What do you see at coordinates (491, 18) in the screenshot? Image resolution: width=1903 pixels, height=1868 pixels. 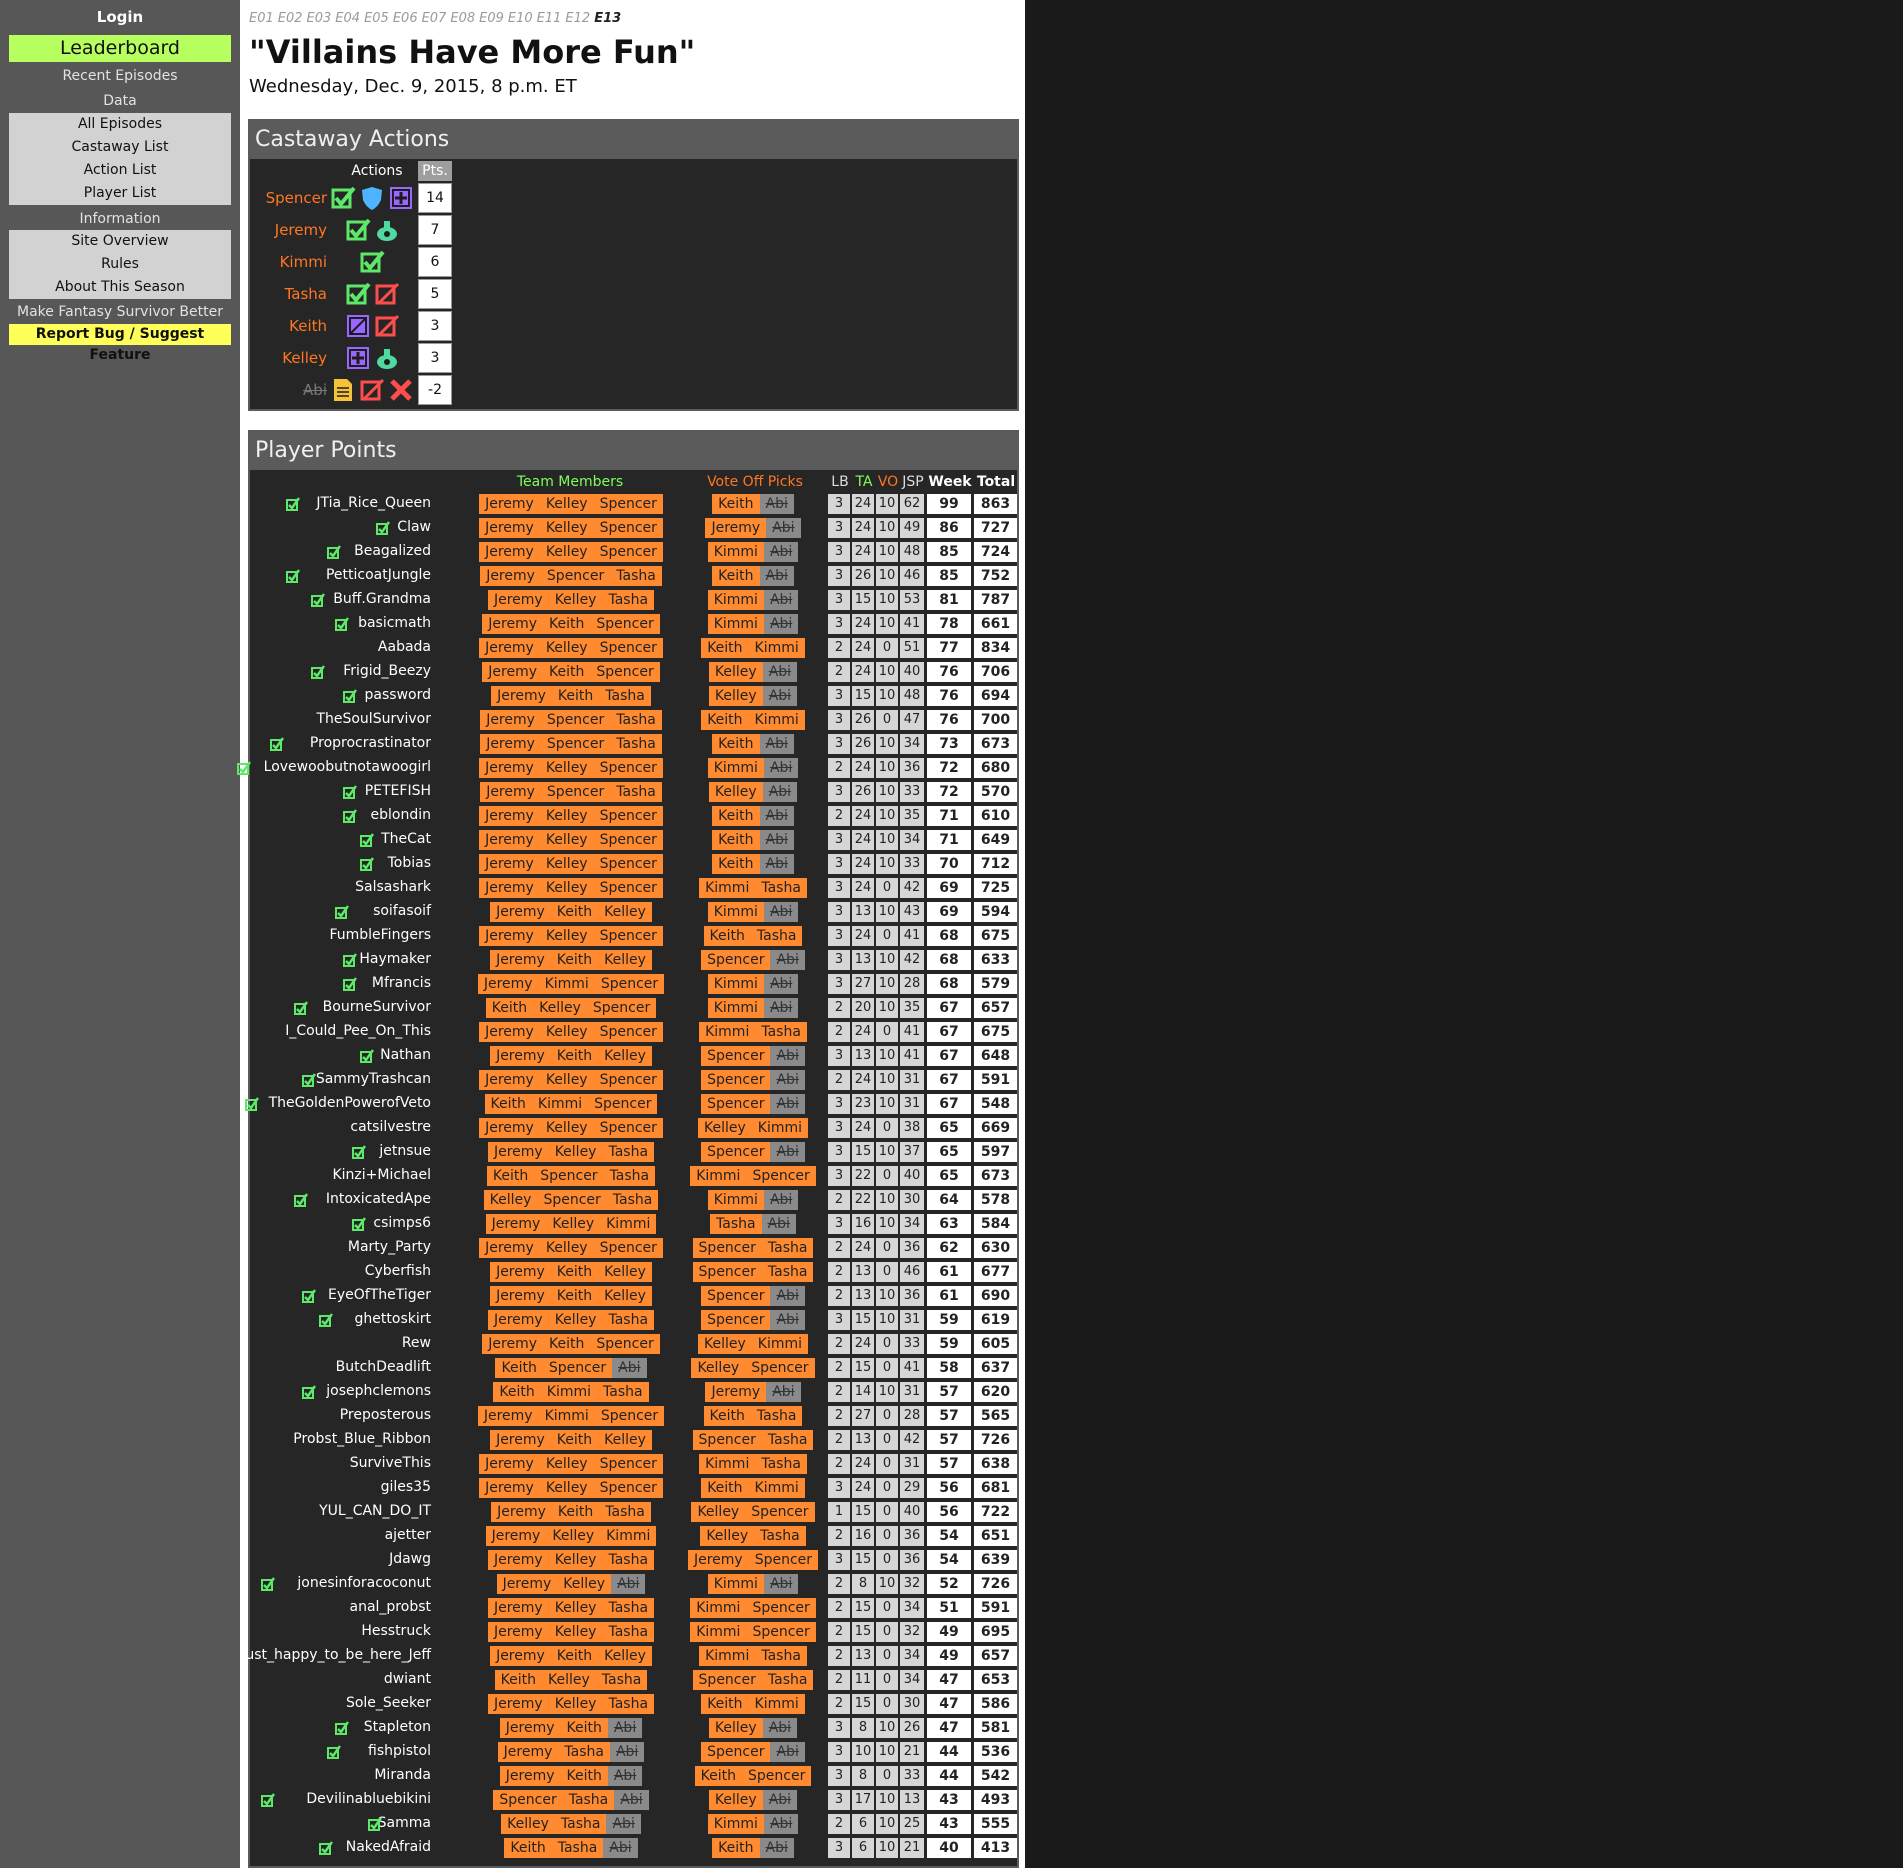 I see `episode-link-e09: E09` at bounding box center [491, 18].